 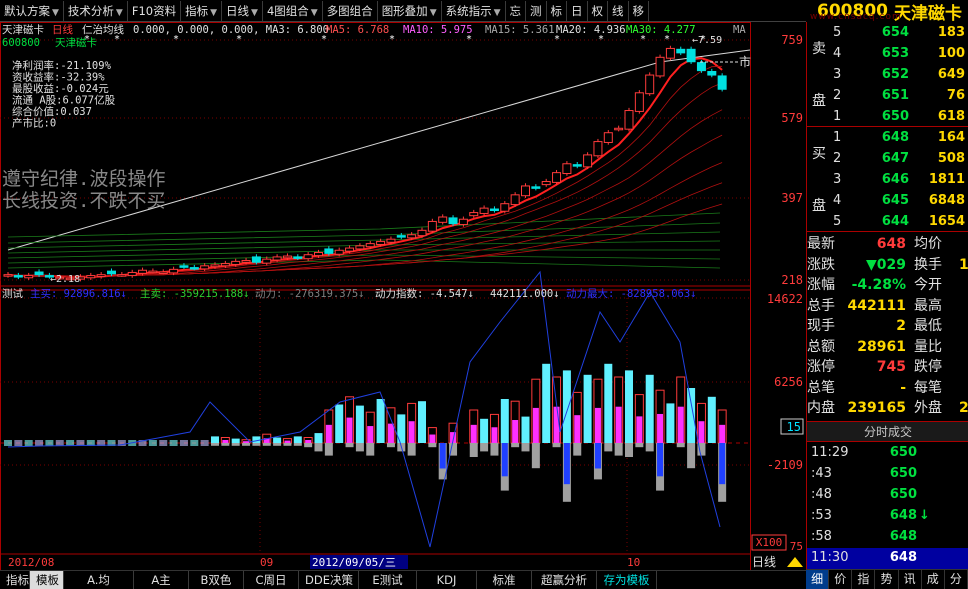 I want to click on fundamental-line: 最股收益:-0.024元, so click(x=60, y=88).